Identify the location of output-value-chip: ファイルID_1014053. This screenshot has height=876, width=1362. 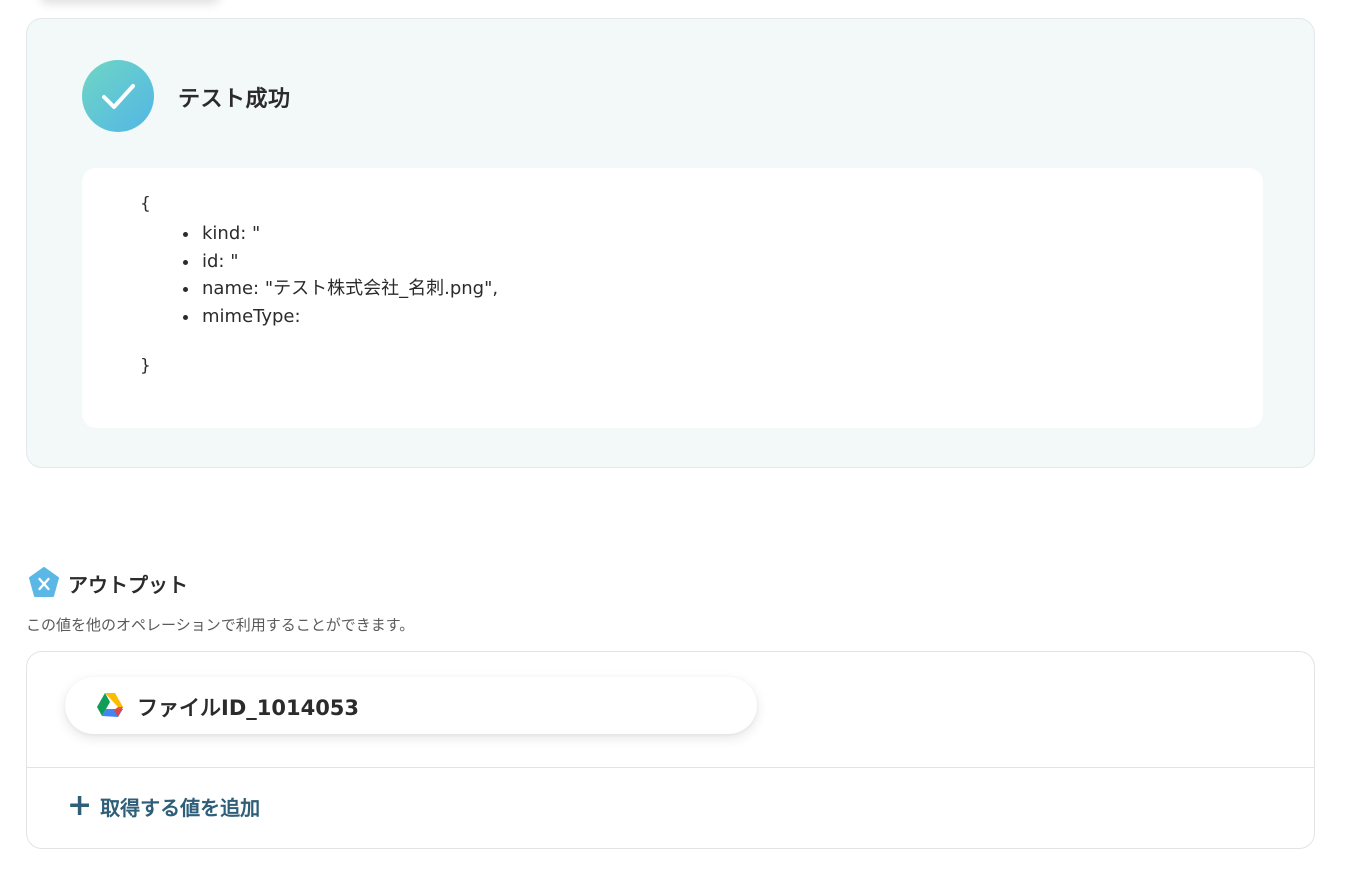
(411, 705).